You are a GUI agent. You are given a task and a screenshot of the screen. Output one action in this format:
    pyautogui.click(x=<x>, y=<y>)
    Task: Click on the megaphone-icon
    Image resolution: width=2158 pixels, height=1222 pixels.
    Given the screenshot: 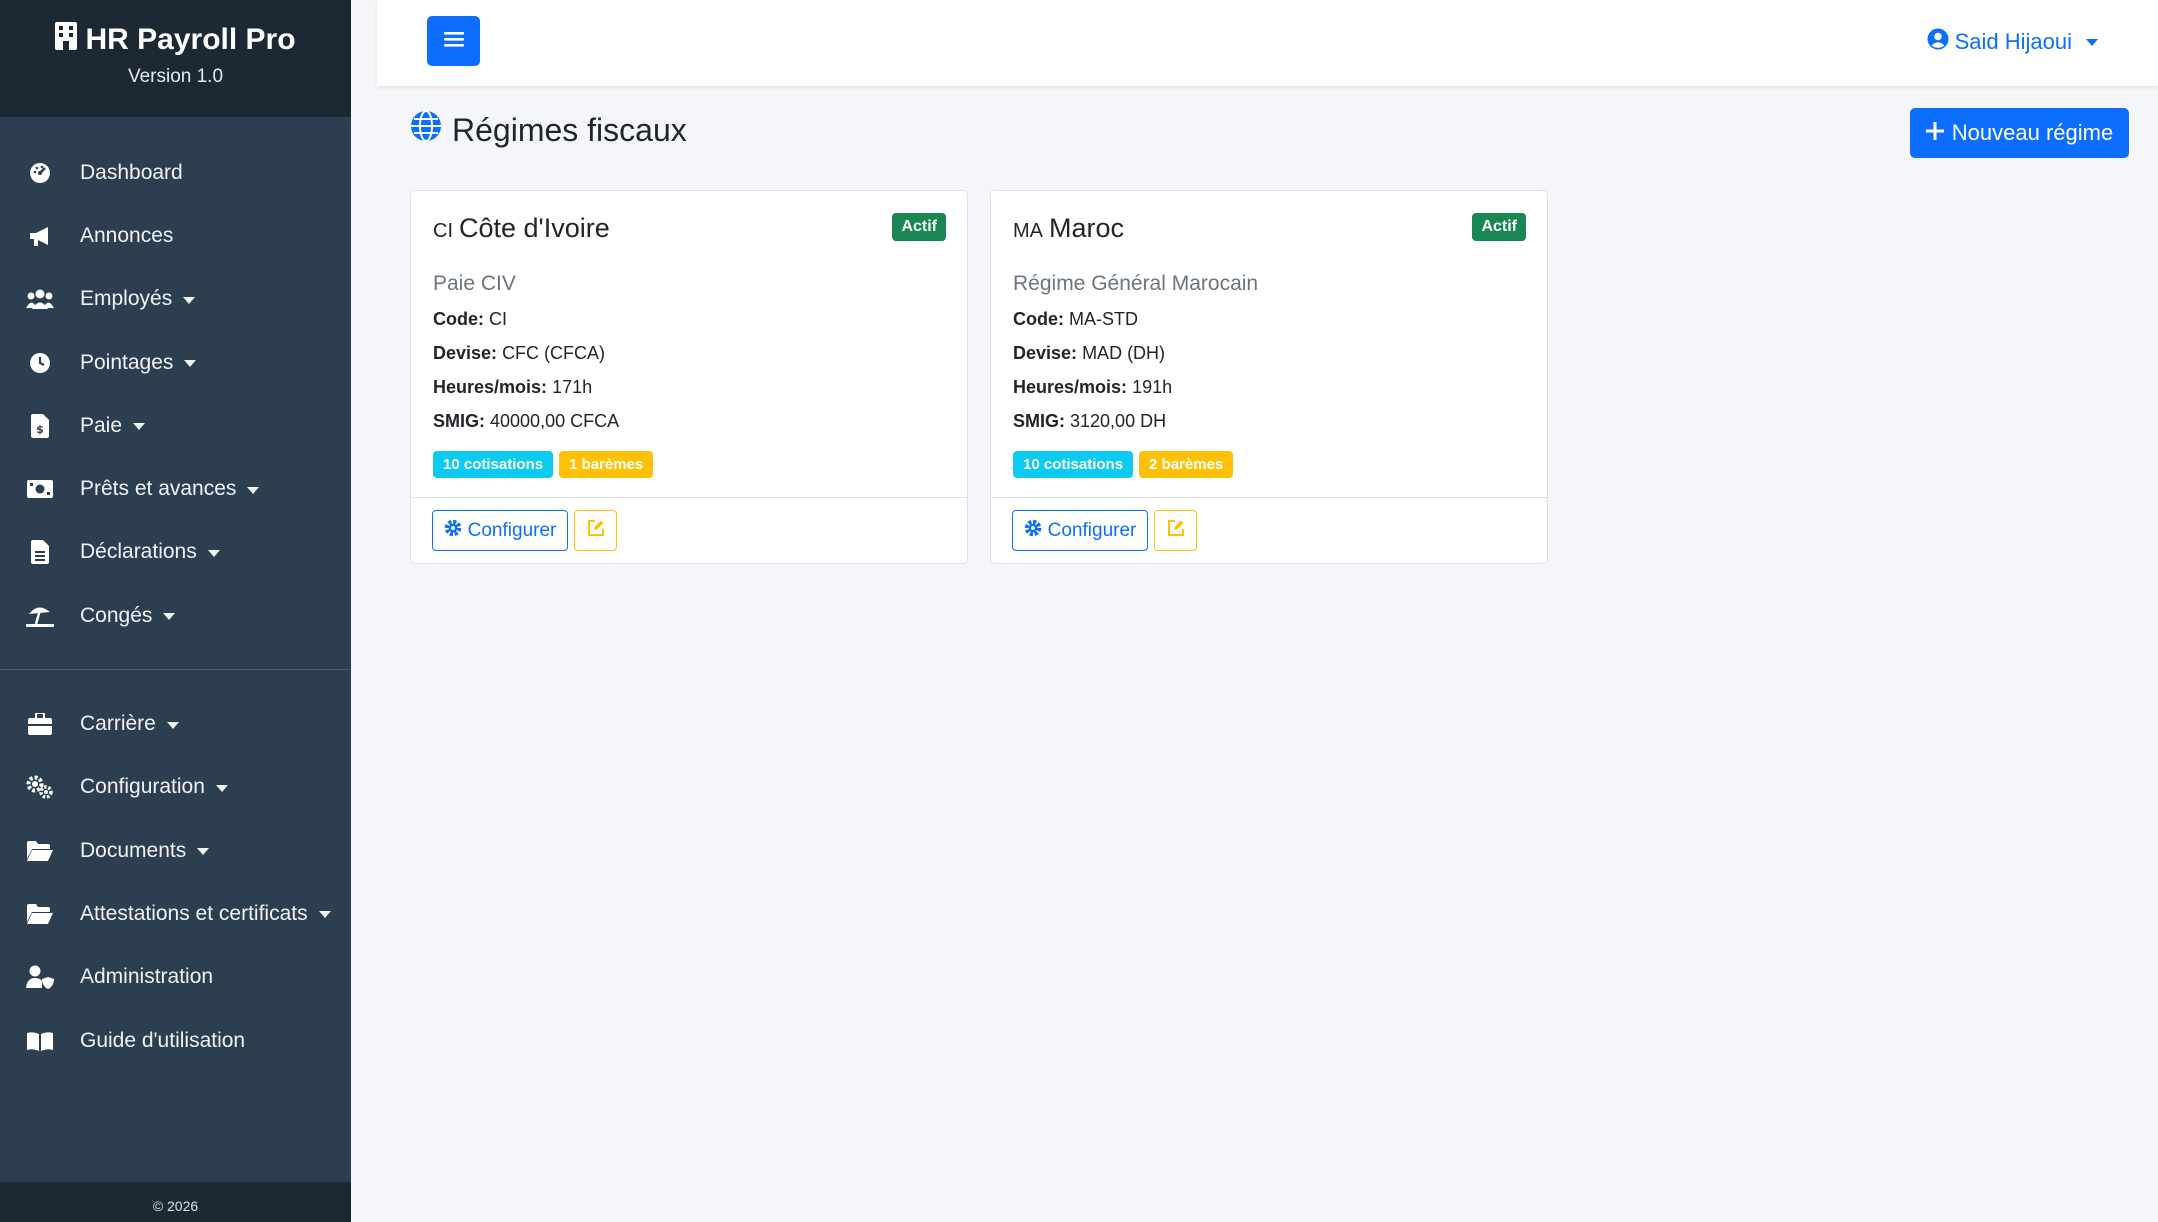 What is the action you would take?
    pyautogui.click(x=40, y=236)
    